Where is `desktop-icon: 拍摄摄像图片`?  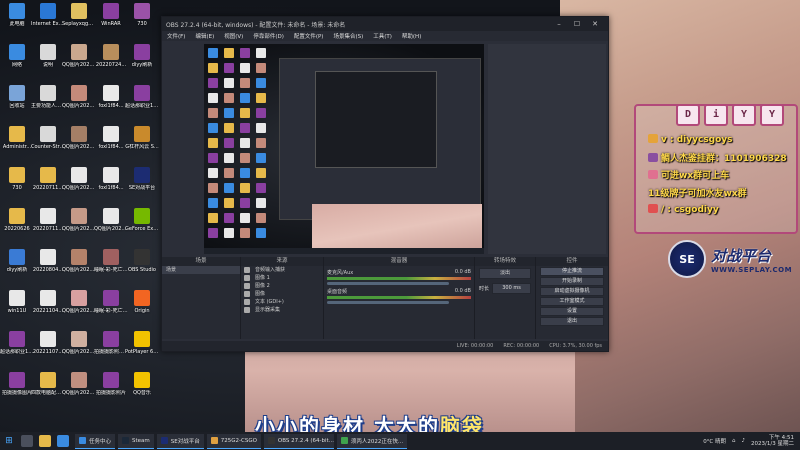
desktop-icon: 拍摄摄像图片 is located at coordinates (17, 393).